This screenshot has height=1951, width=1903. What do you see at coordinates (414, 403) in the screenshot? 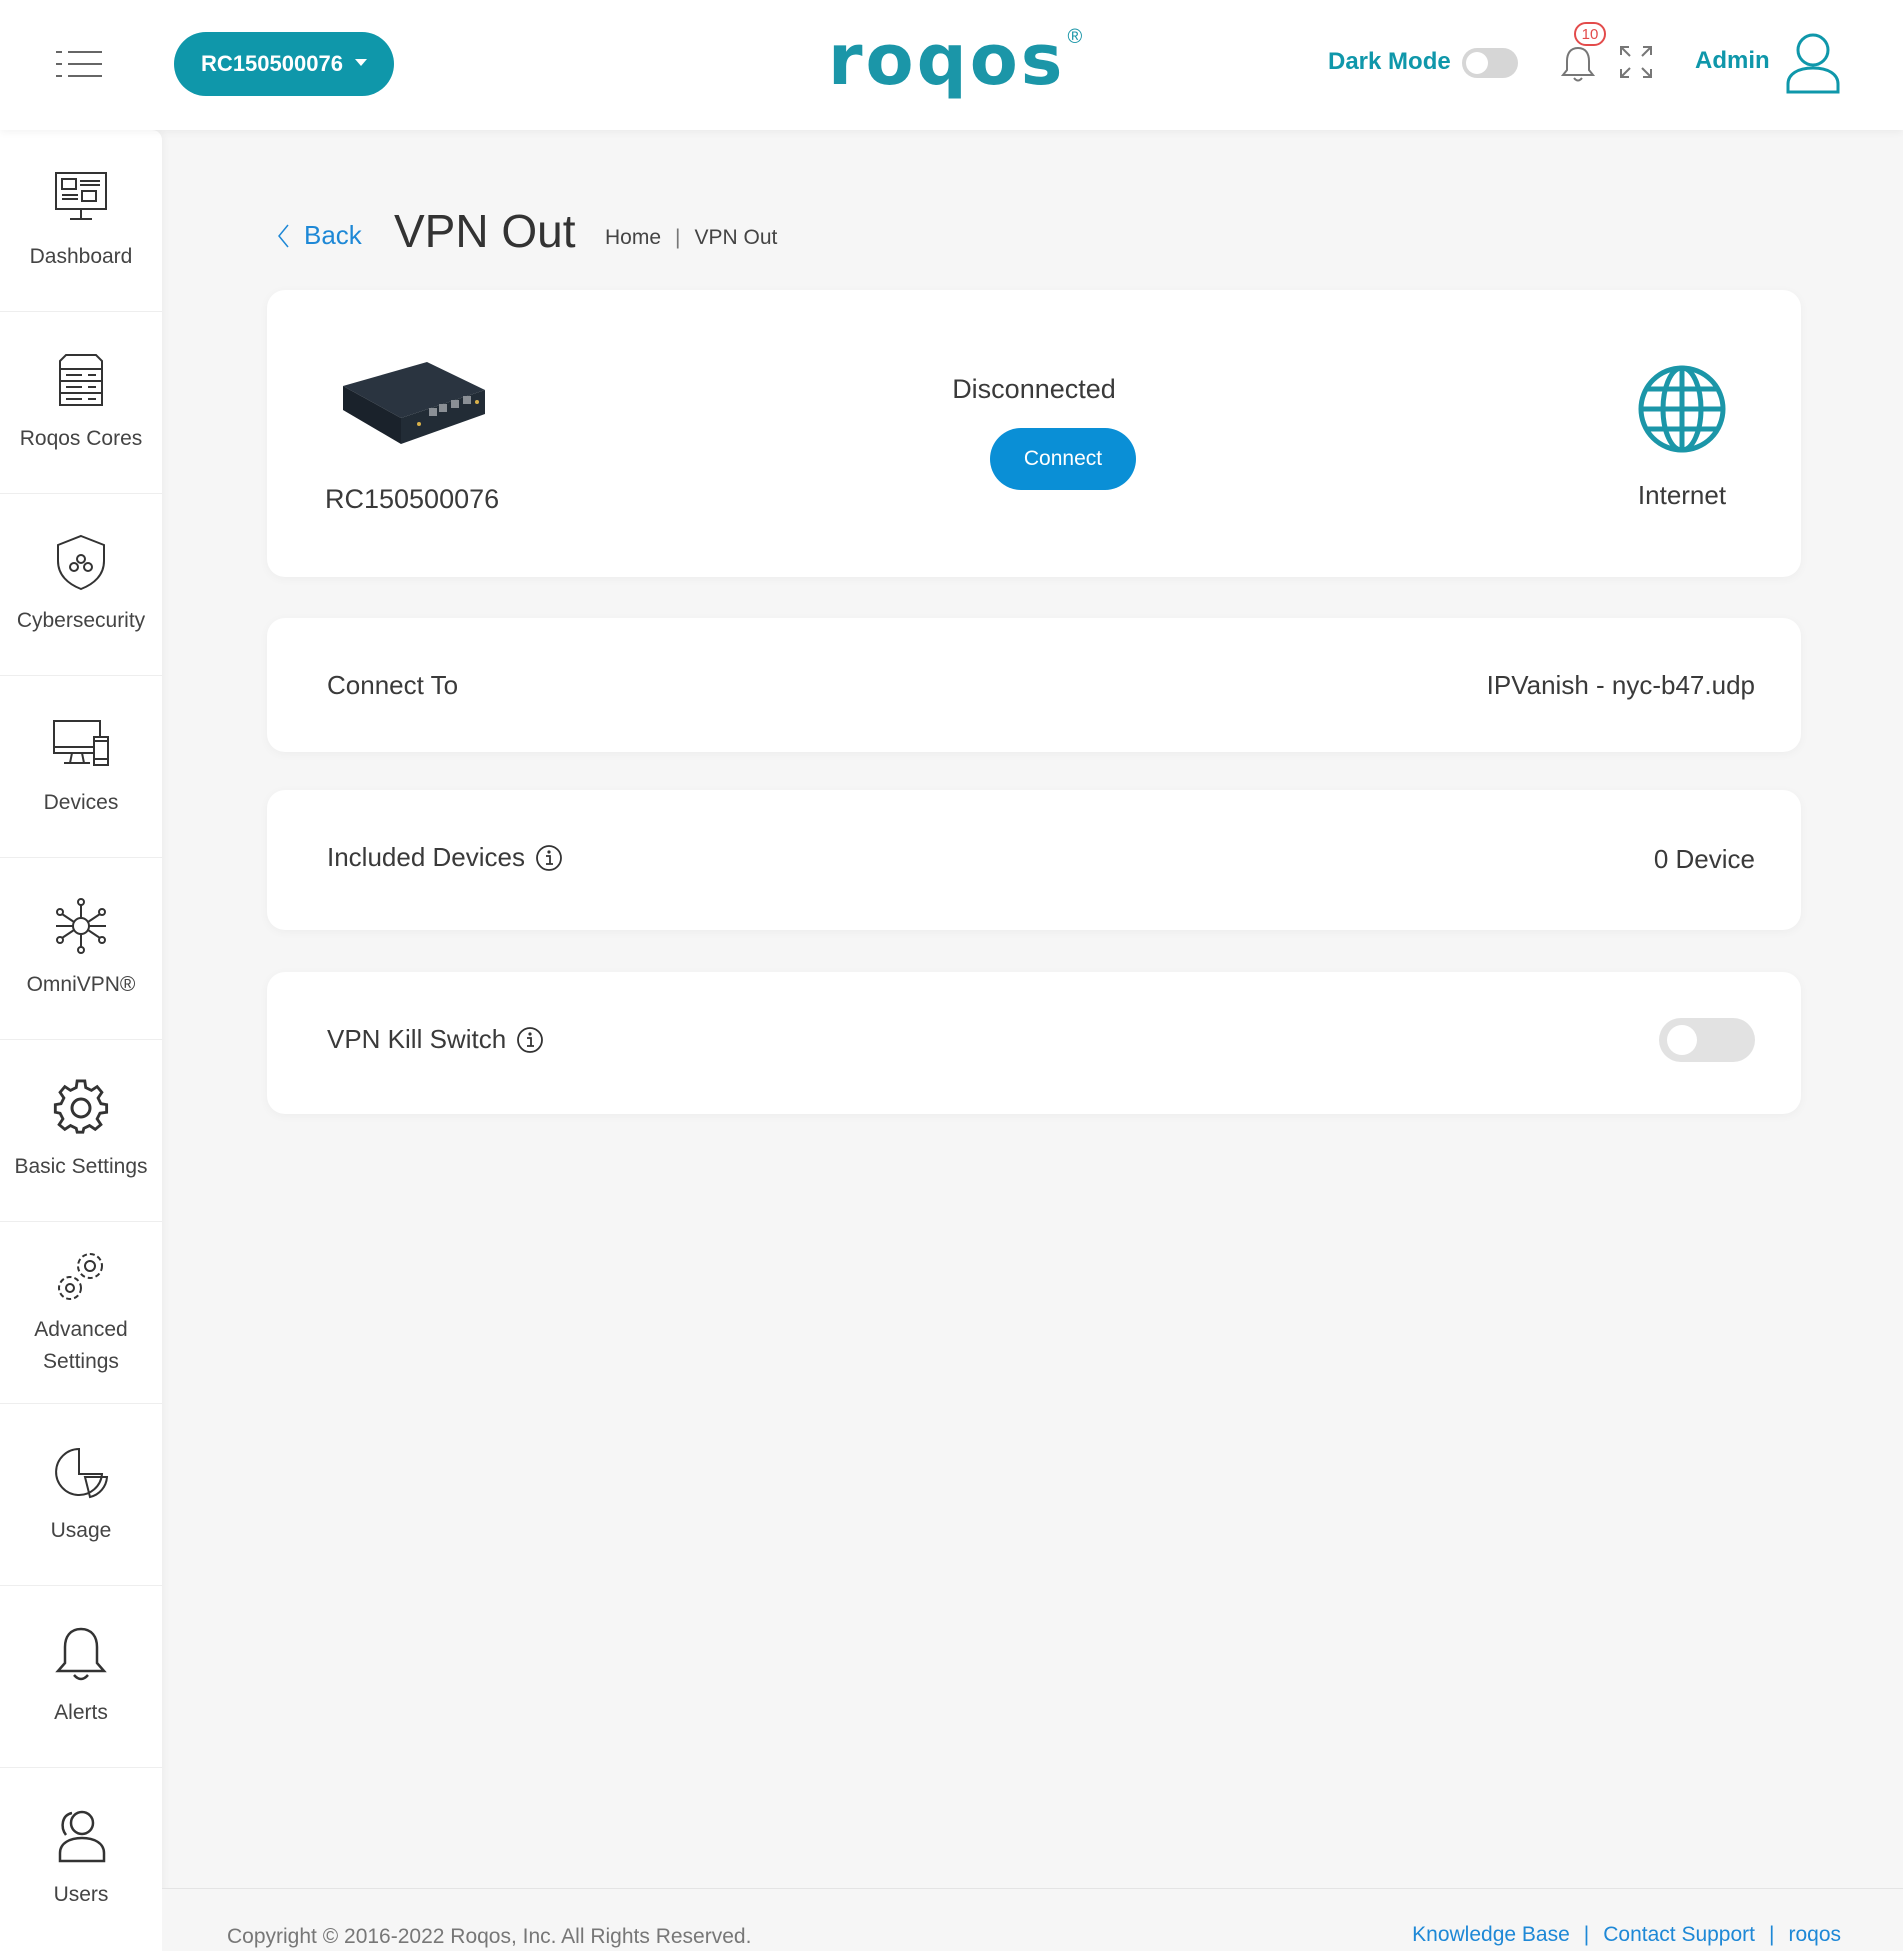
I see `router-device-image` at bounding box center [414, 403].